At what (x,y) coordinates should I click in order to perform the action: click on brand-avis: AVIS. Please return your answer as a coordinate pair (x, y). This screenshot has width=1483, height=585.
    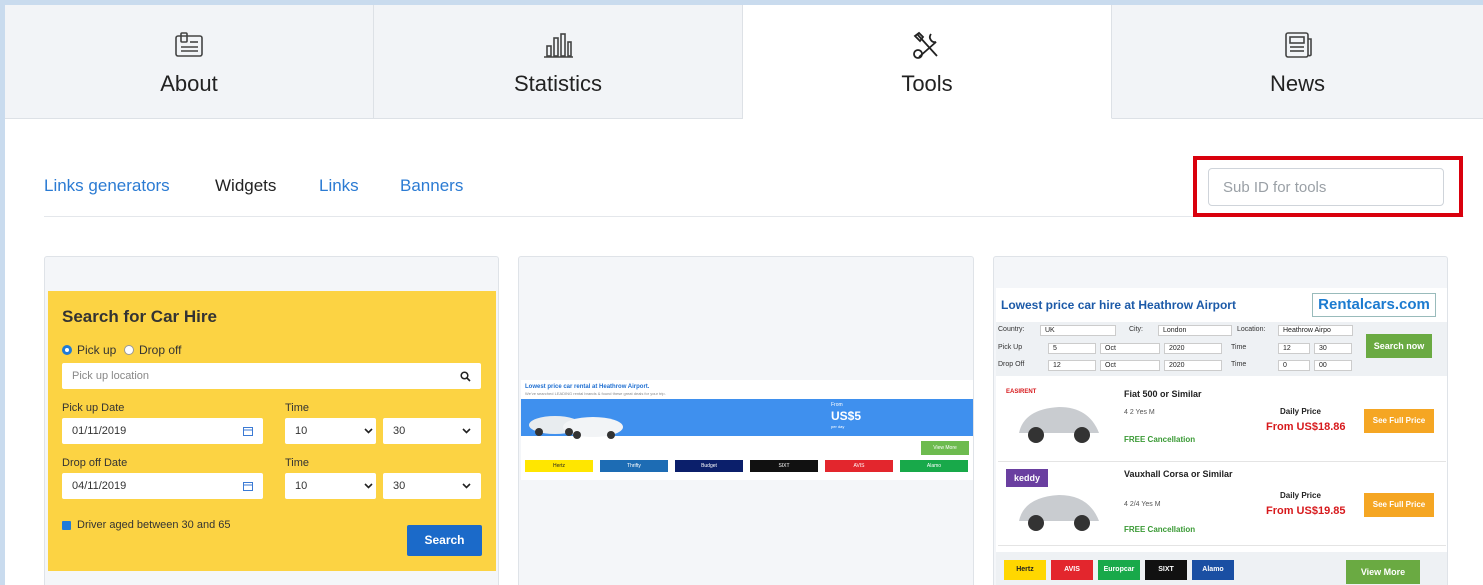
    Looking at the image, I should click on (859, 466).